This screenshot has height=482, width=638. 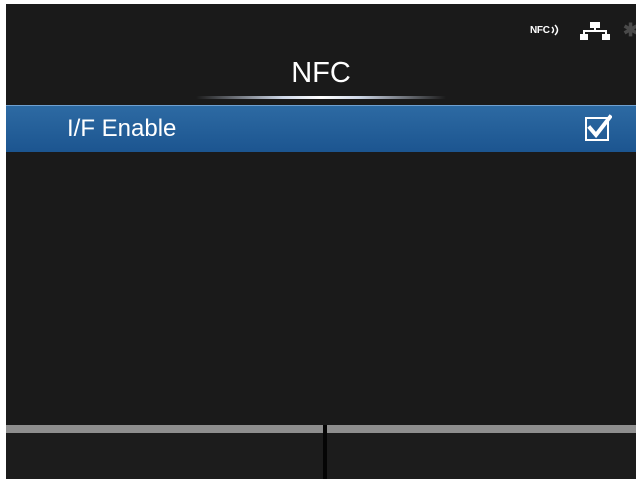 What do you see at coordinates (122, 128) in the screenshot?
I see `menu-item-label: I/F Enable` at bounding box center [122, 128].